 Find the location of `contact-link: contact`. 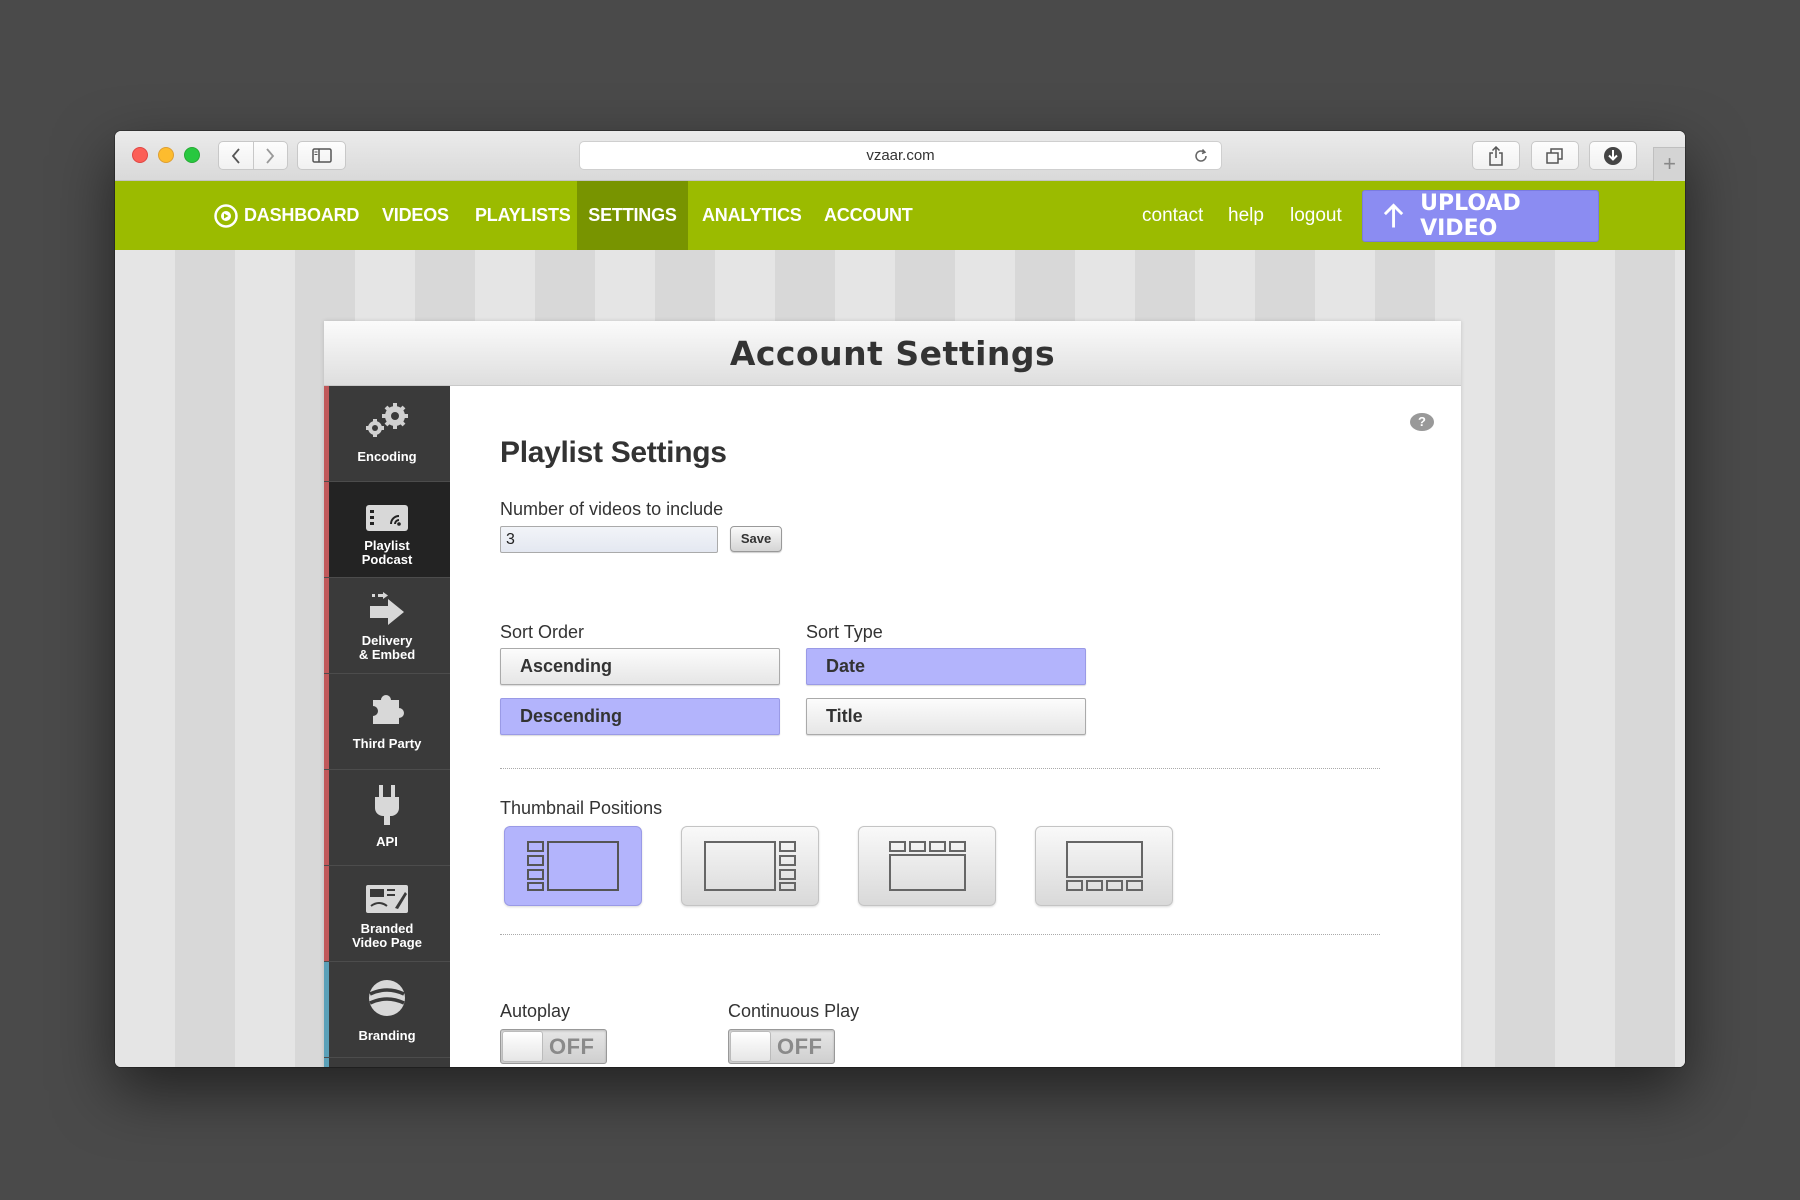

contact-link: contact is located at coordinates (1172, 215).